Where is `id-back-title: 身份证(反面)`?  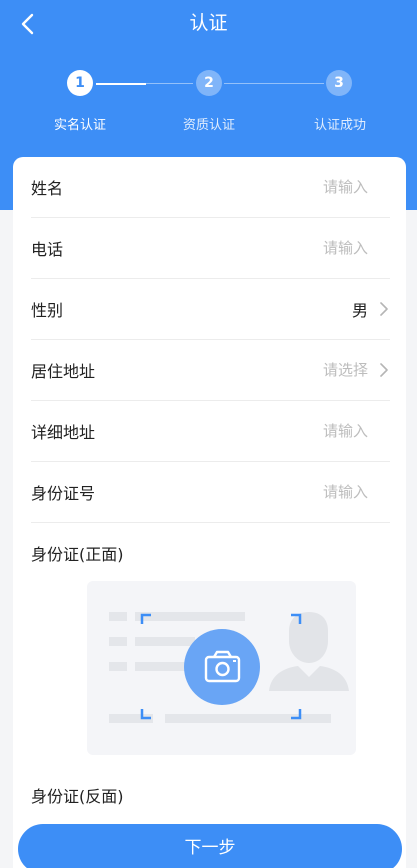
id-back-title: 身份证(反面) is located at coordinates (77, 796).